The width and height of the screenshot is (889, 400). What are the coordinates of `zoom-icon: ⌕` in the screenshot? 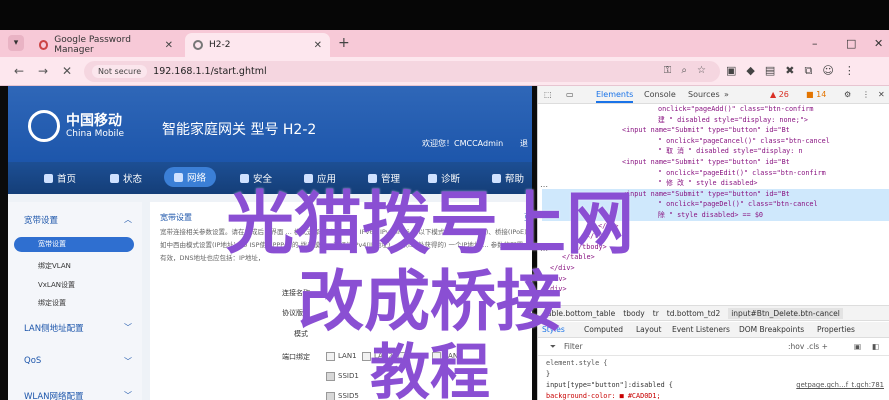 It's located at (684, 70).